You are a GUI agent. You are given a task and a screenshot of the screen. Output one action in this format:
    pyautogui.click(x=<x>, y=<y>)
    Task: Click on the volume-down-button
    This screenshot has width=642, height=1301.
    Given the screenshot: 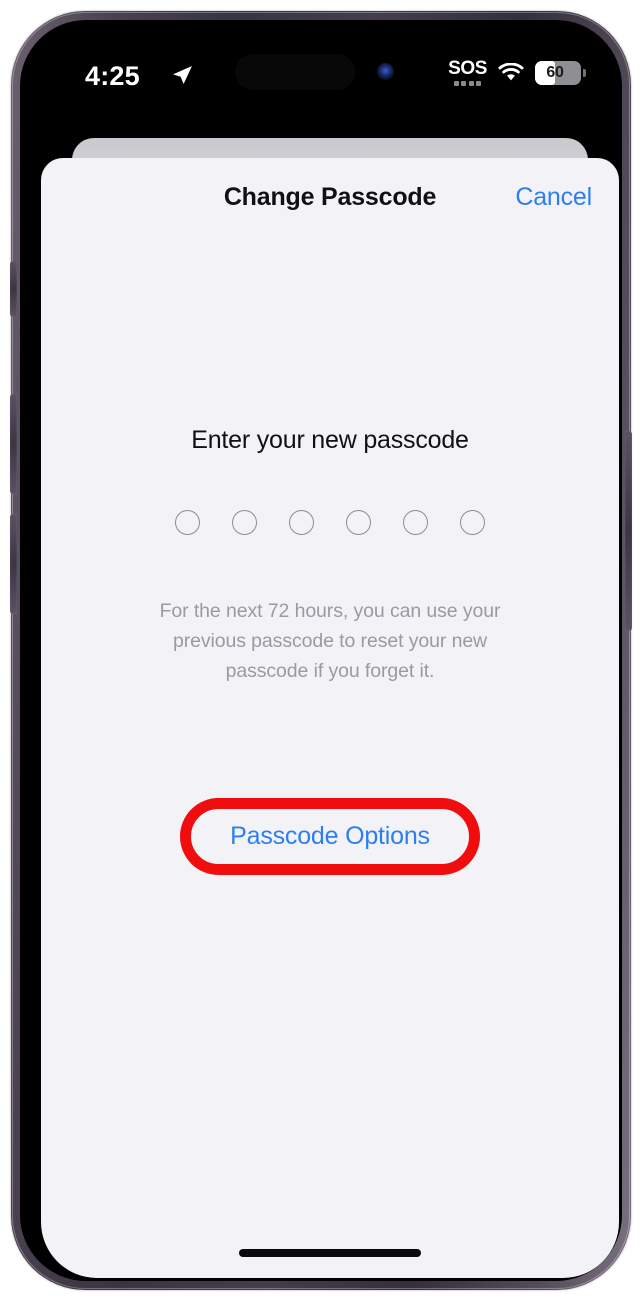 What is the action you would take?
    pyautogui.click(x=13, y=564)
    